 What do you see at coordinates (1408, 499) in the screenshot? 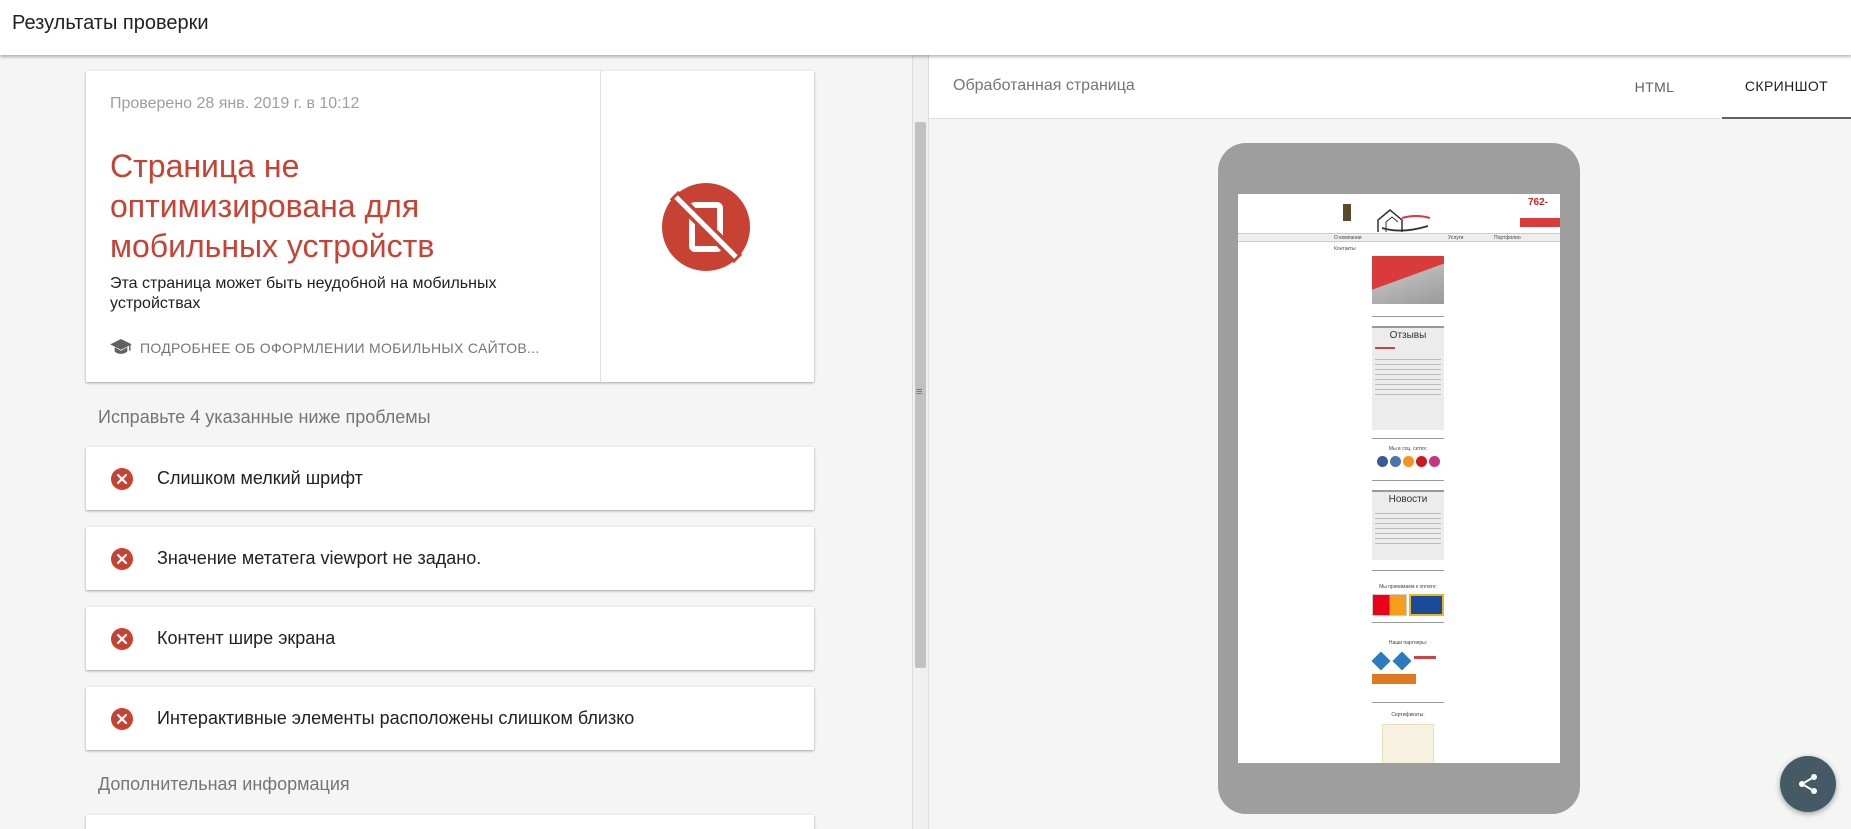
I see `site-news-heading: Новости` at bounding box center [1408, 499].